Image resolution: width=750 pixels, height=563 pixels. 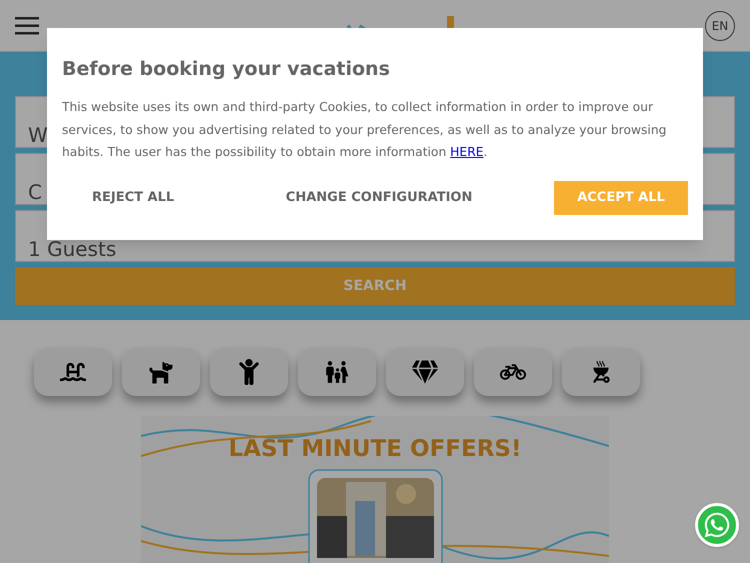 I want to click on dog-icon, so click(x=161, y=372).